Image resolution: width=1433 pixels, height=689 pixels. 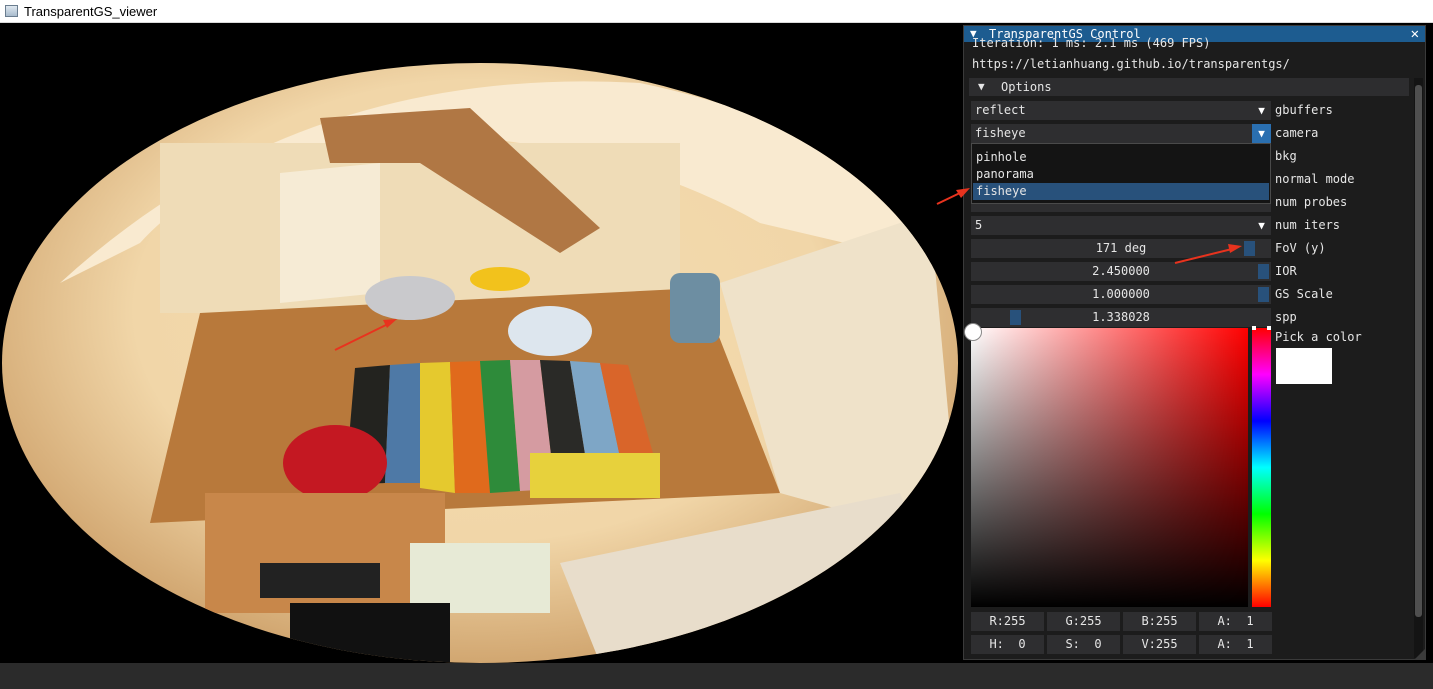 I want to click on camera-option-panorama: panorama, so click(x=1121, y=174).